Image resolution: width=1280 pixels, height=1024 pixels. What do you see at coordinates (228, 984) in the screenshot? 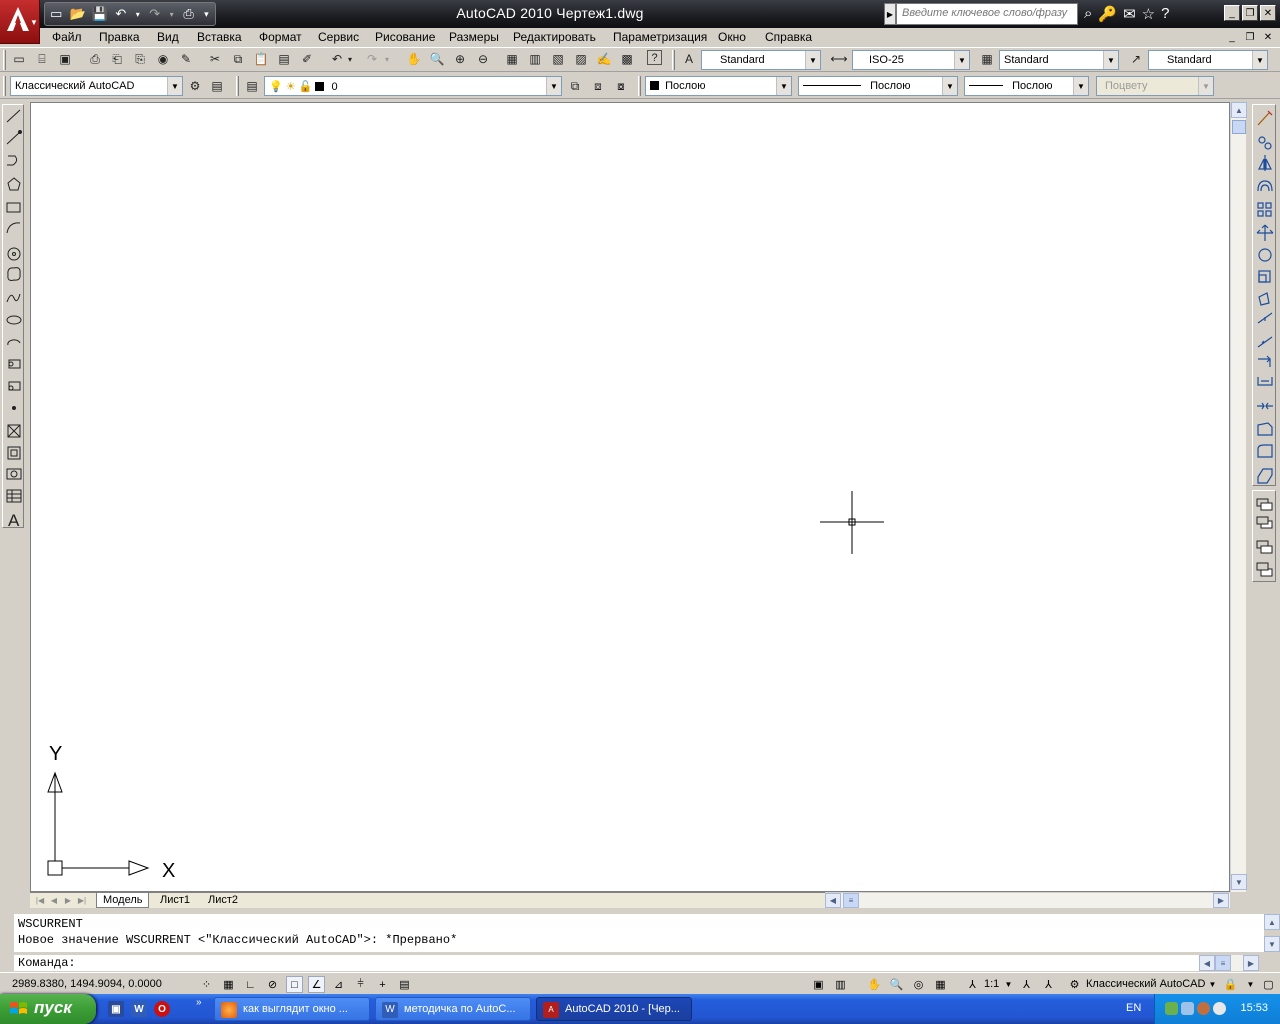
I see `grid-display-icon: ▦` at bounding box center [228, 984].